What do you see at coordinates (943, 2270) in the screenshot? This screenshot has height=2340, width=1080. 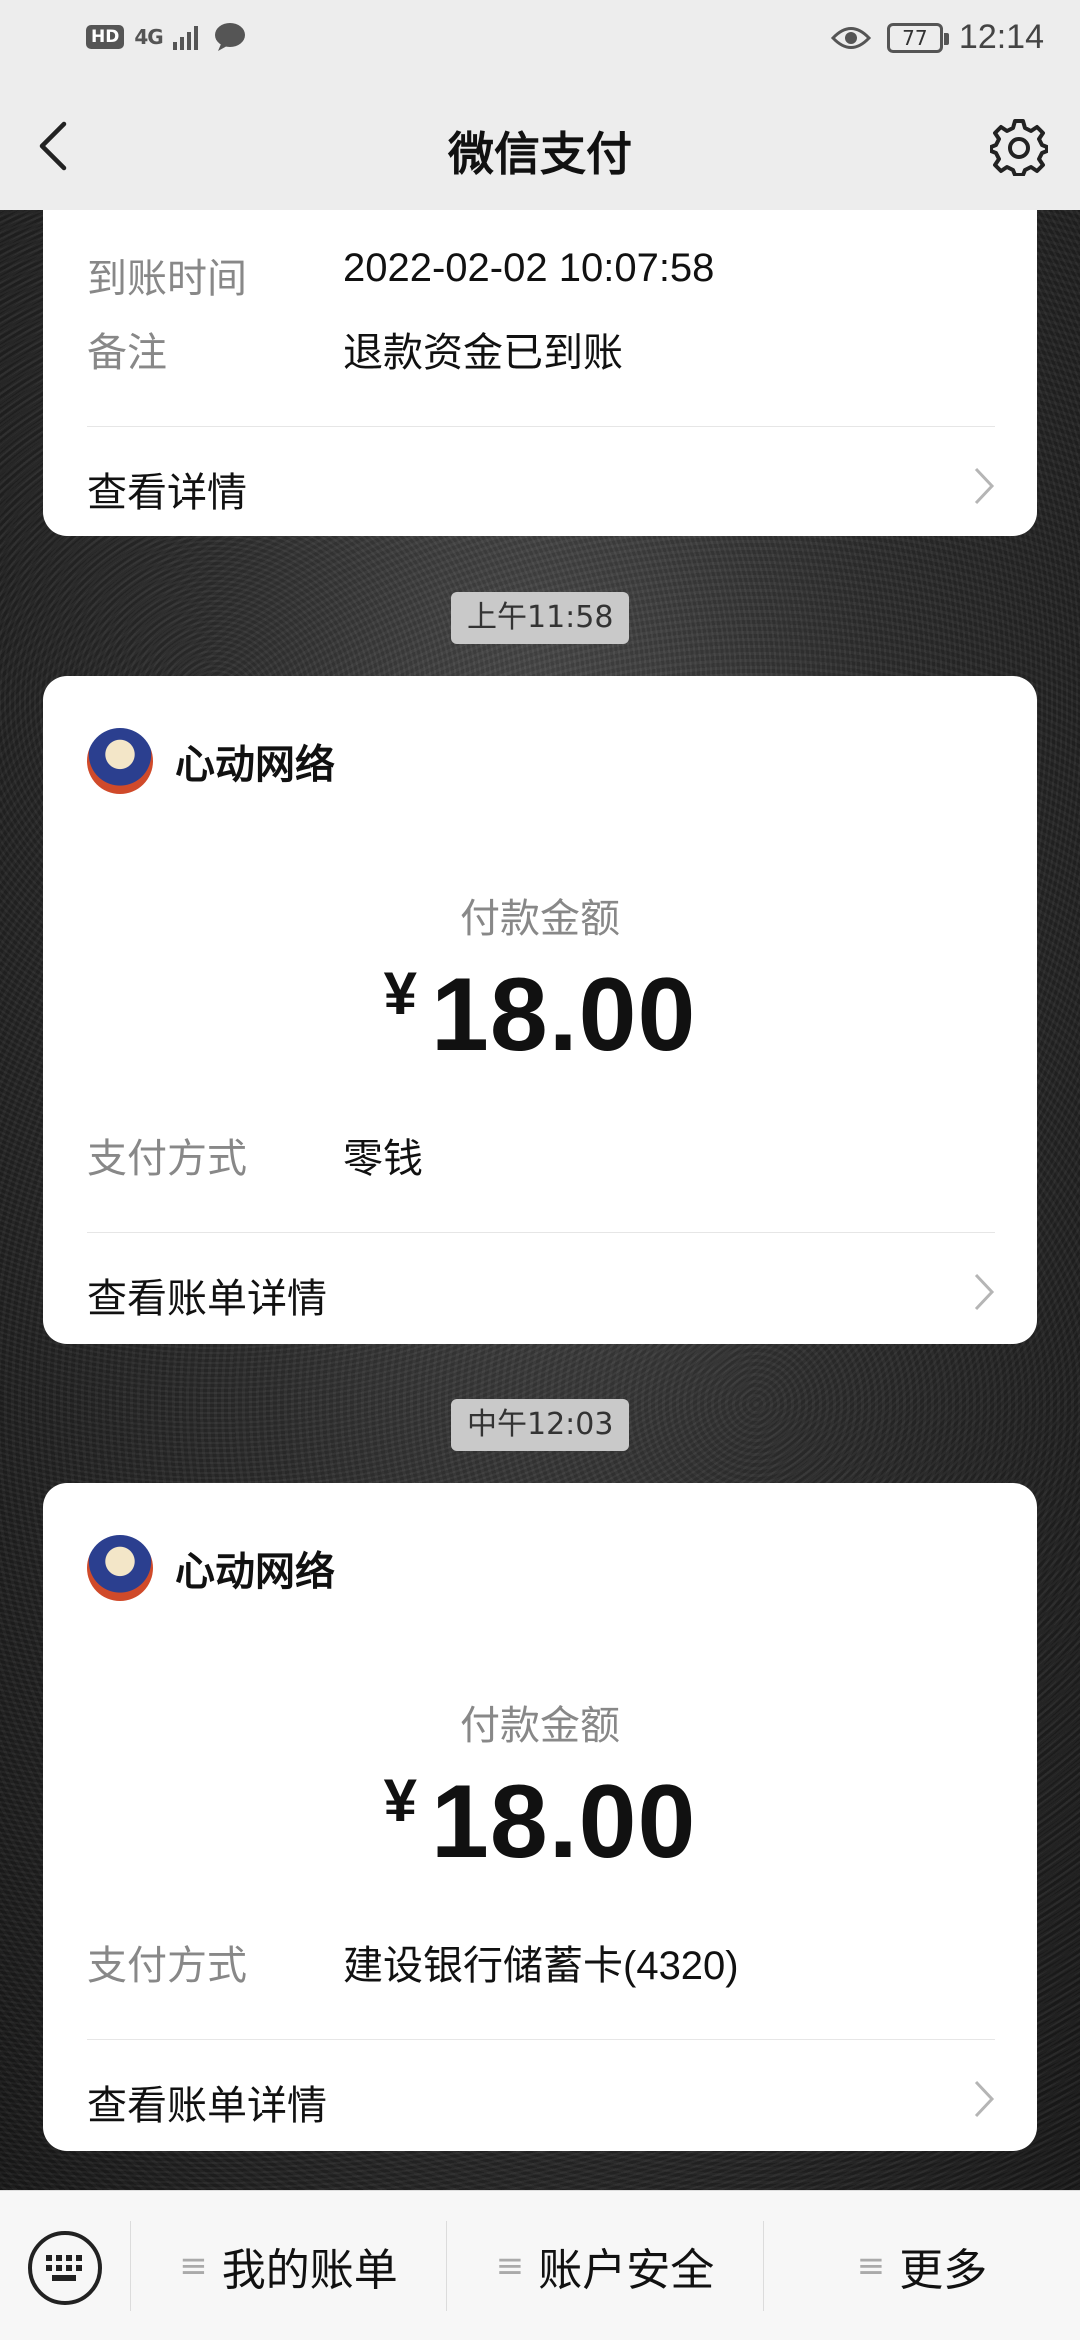 I see `tab-label: 更多` at bounding box center [943, 2270].